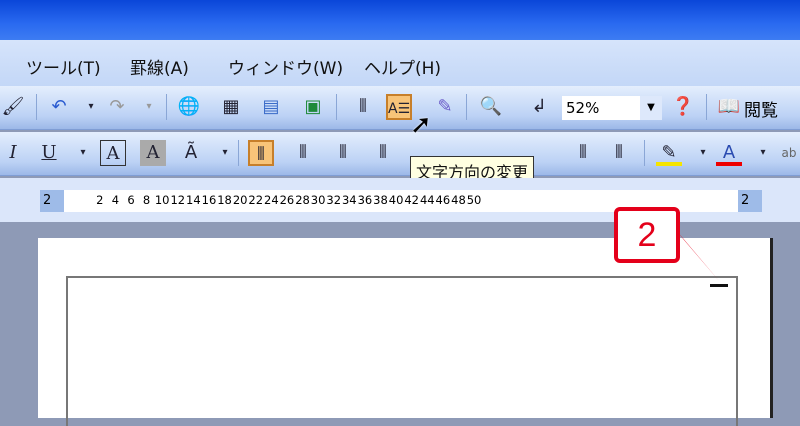 The image size is (800, 426). I want to click on redo-dropdown-icon: ▾, so click(149, 107).